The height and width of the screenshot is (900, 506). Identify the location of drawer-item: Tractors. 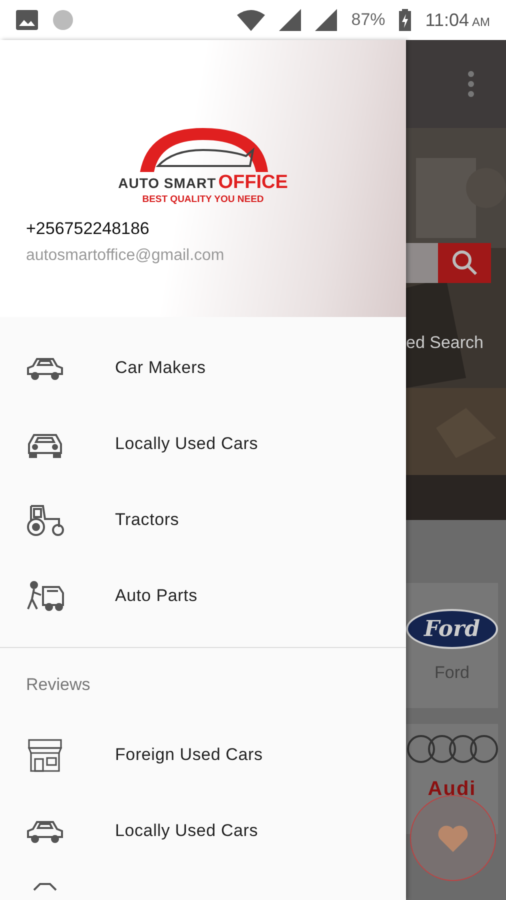
(203, 520).